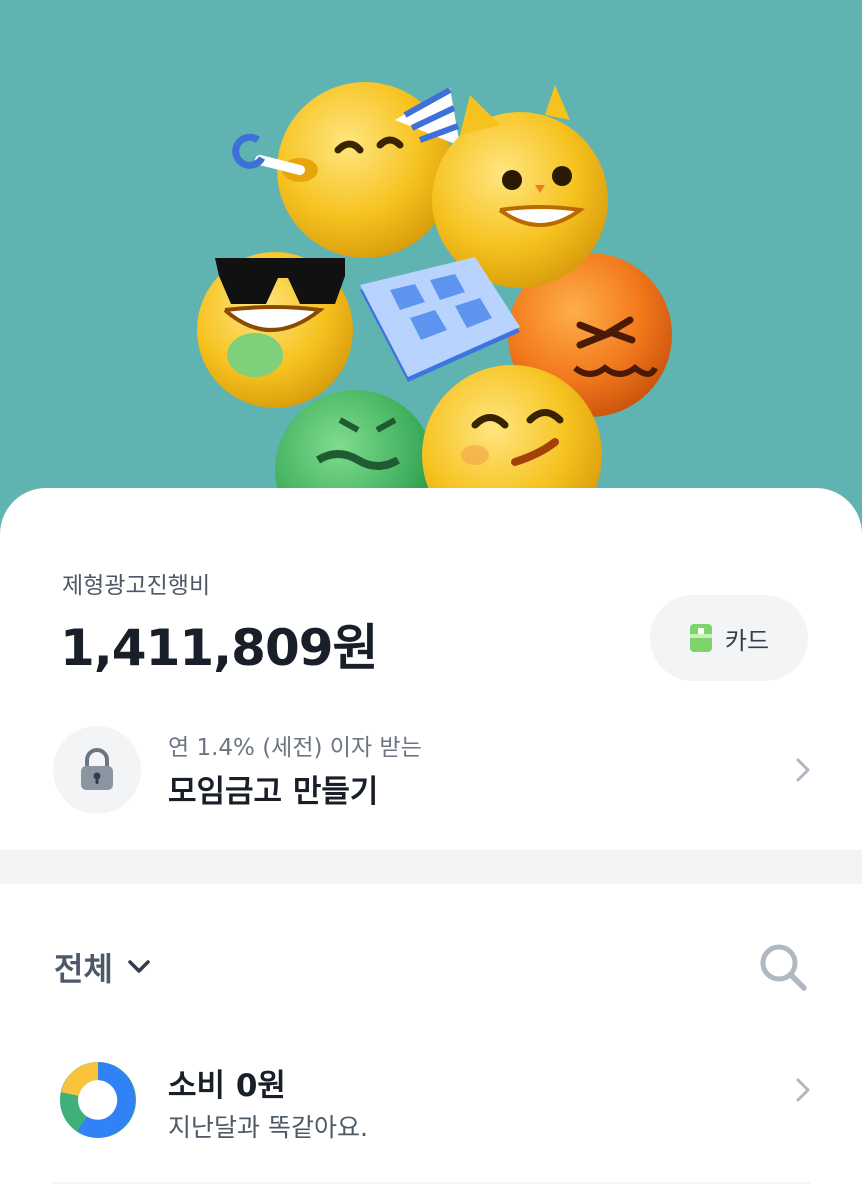 The height and width of the screenshot is (1200, 862). What do you see at coordinates (431, 867) in the screenshot?
I see `section-divider` at bounding box center [431, 867].